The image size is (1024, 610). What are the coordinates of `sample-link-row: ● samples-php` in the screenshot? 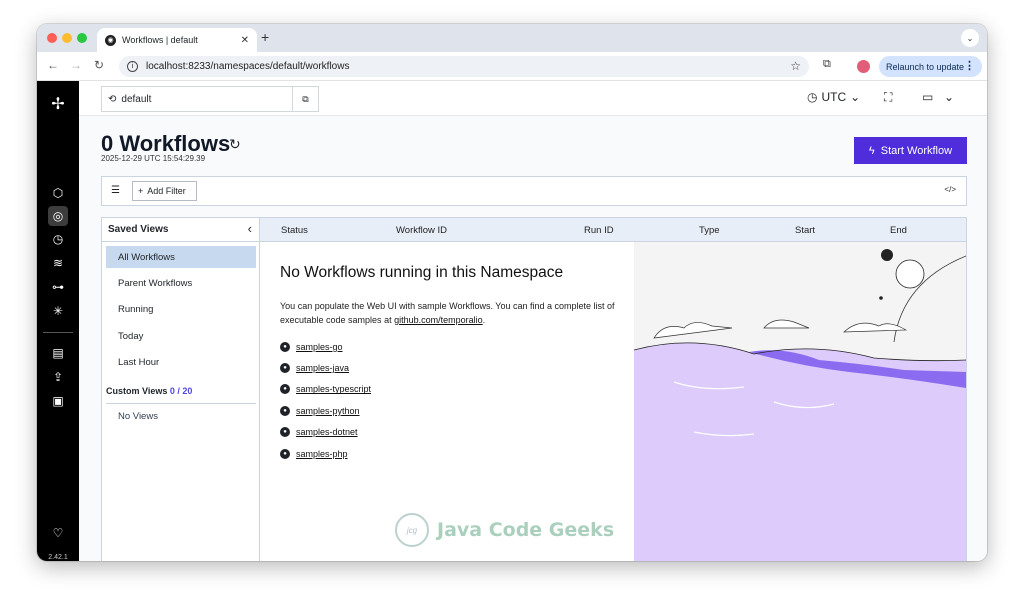 It's located at (325, 453).